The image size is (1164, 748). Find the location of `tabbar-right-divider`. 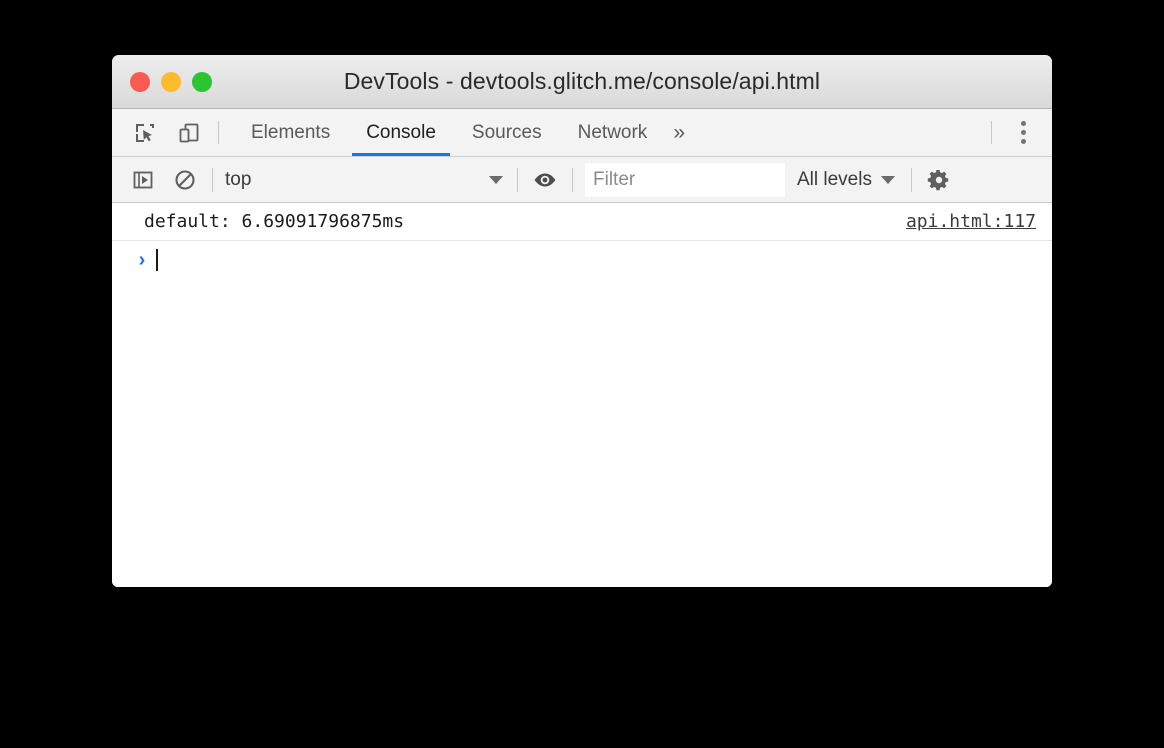

tabbar-right-divider is located at coordinates (991, 132).